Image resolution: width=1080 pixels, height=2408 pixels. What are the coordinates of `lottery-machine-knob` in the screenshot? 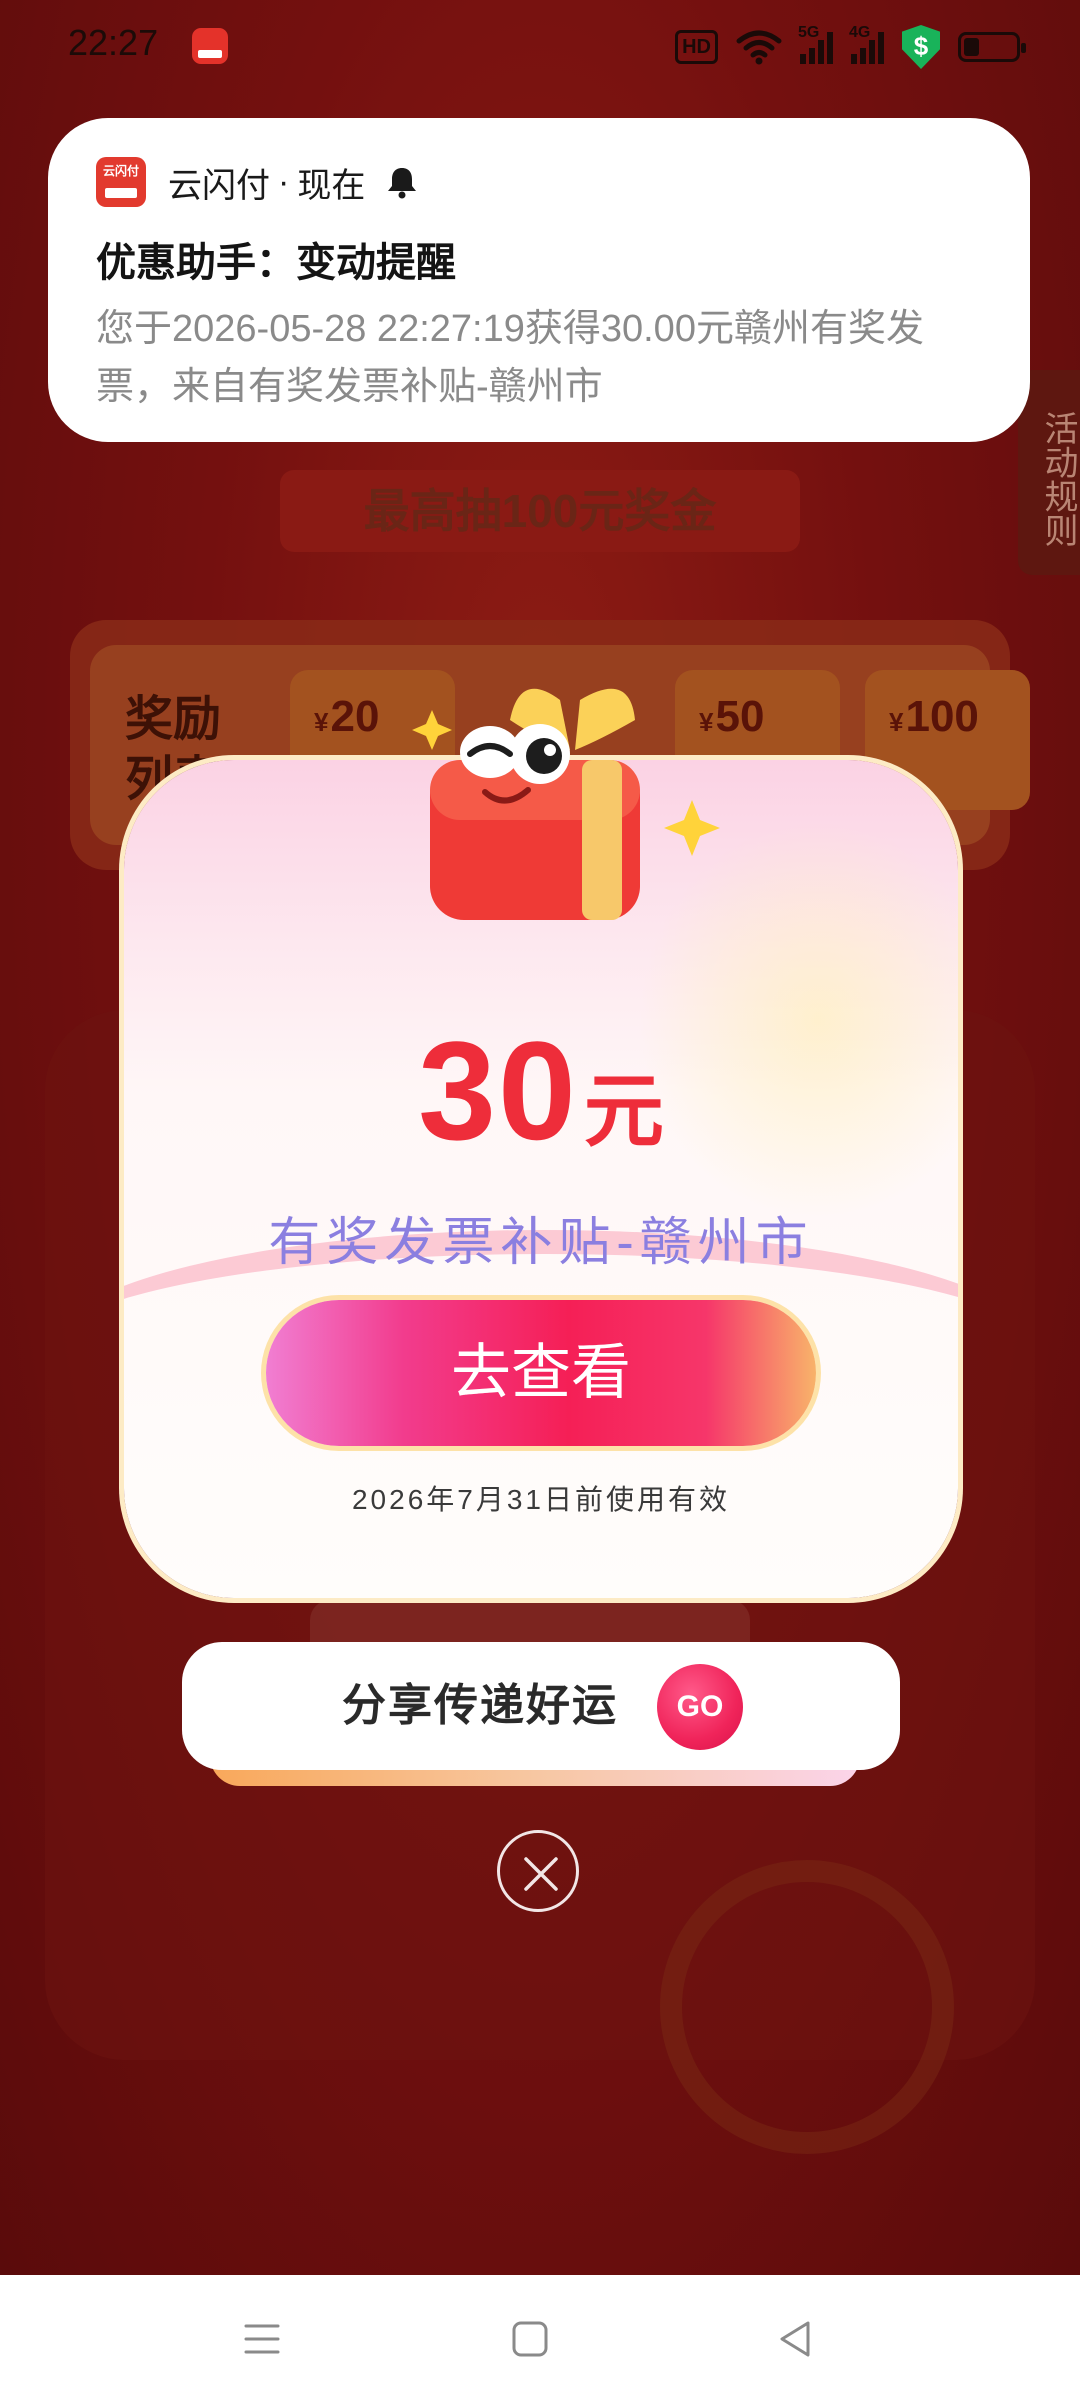 It's located at (807, 2007).